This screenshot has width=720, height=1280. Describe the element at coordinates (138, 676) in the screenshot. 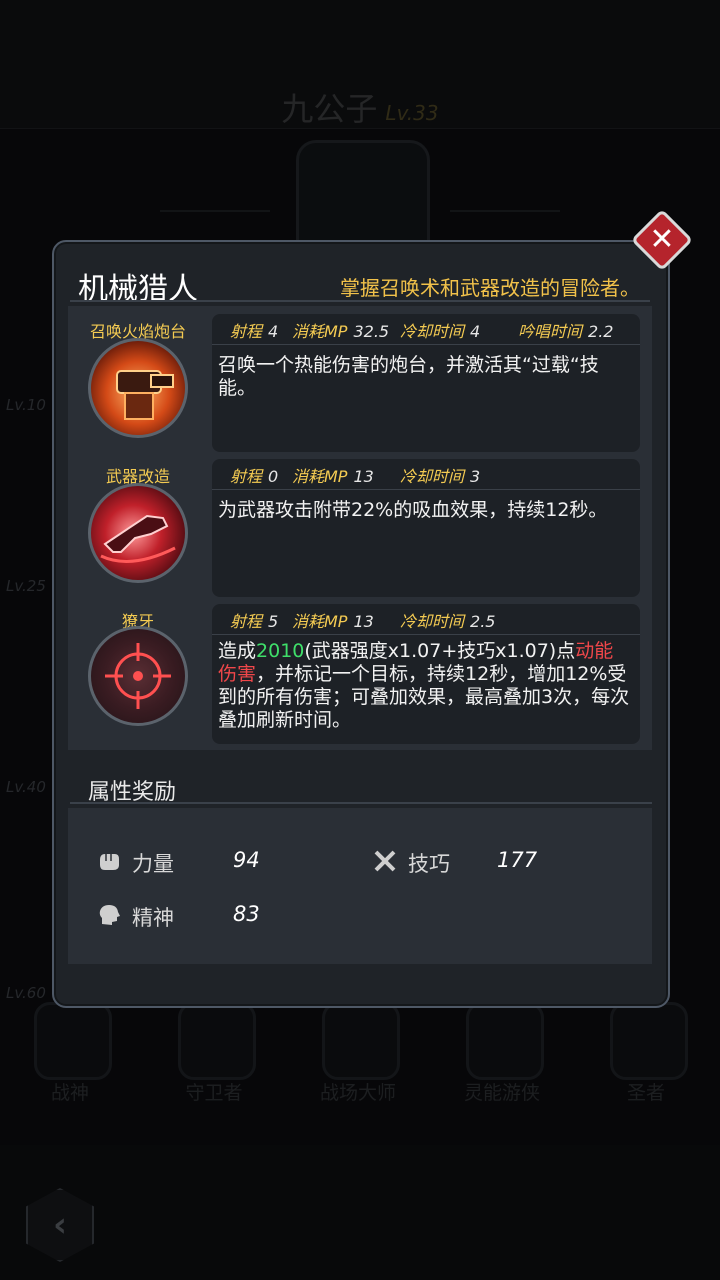

I see `crosshair-icon` at that location.